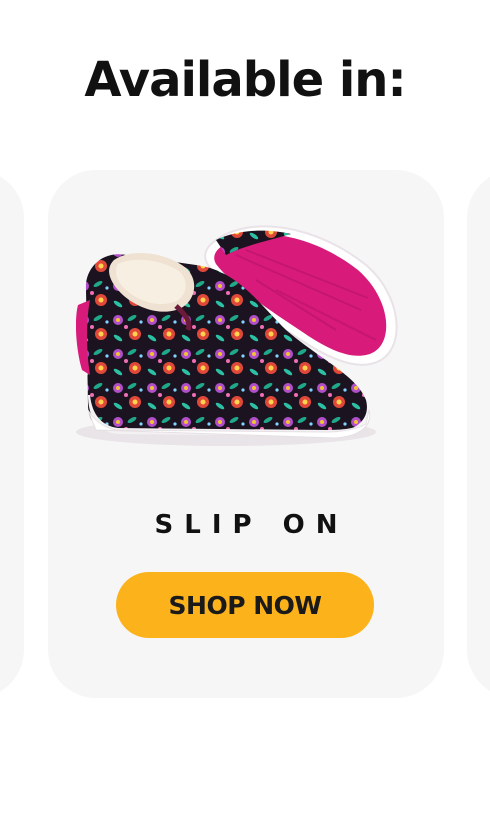  Describe the element at coordinates (251, 525) in the screenshot. I see `product-title: SLIP ON` at that location.